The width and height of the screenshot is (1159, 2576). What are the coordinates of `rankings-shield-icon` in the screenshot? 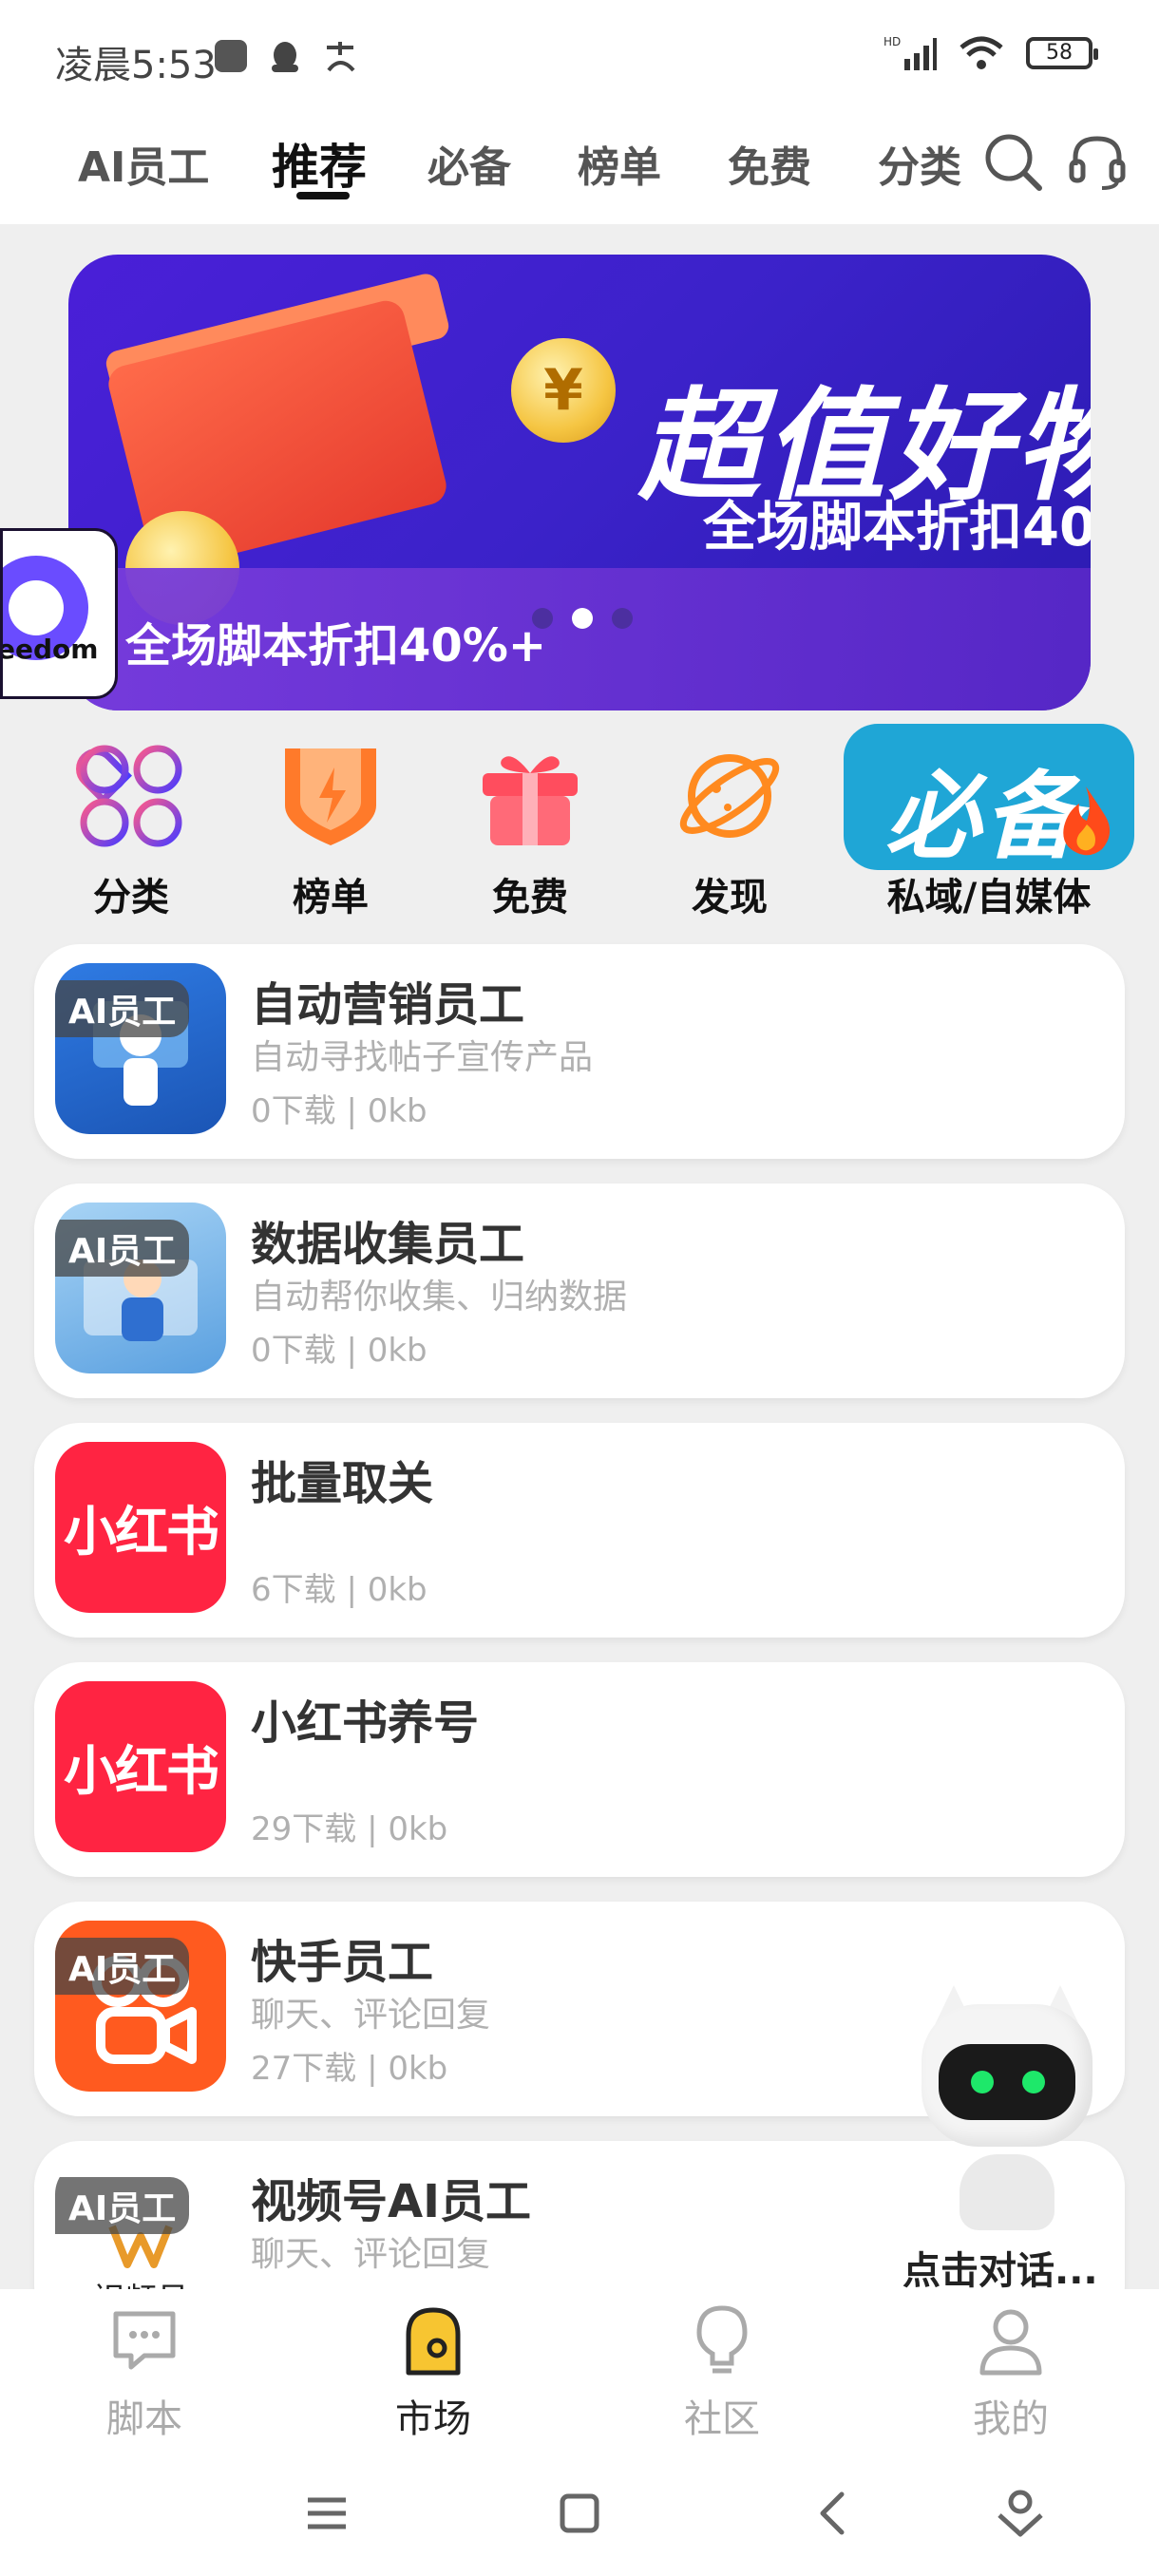 It's located at (330, 796).